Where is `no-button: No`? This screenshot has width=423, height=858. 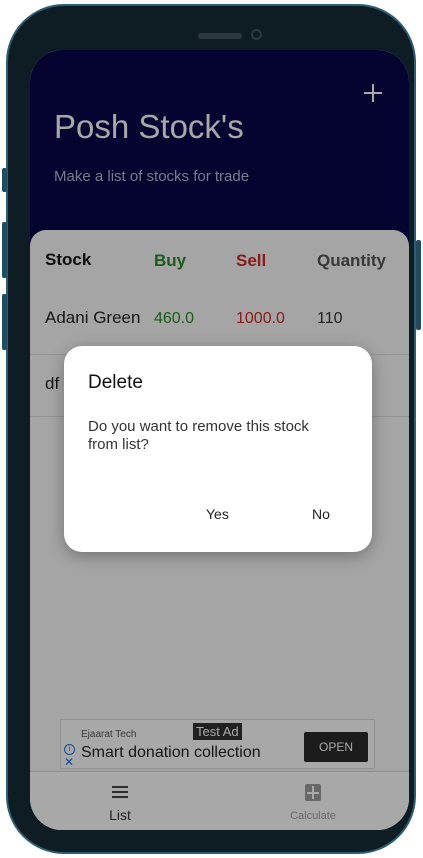
no-button: No is located at coordinates (321, 514).